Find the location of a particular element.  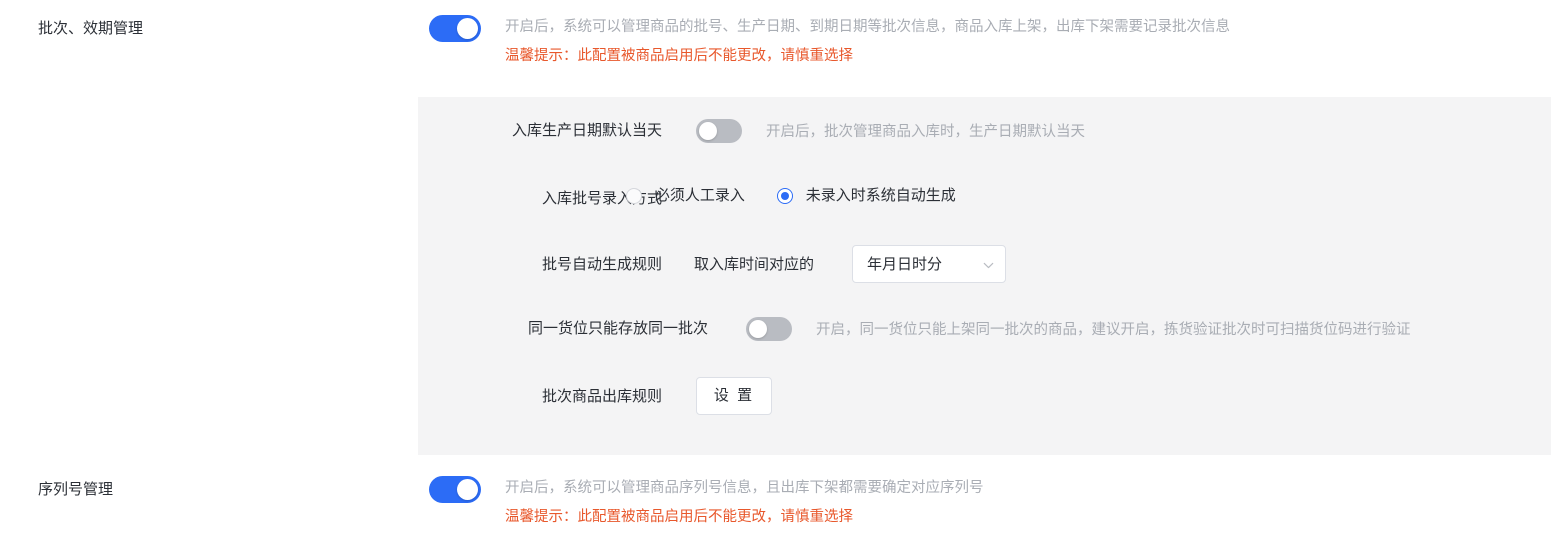

serial-number-warning: 温馨提示：此配置被商品启用后不能更改，请慎重选择 is located at coordinates (679, 517).